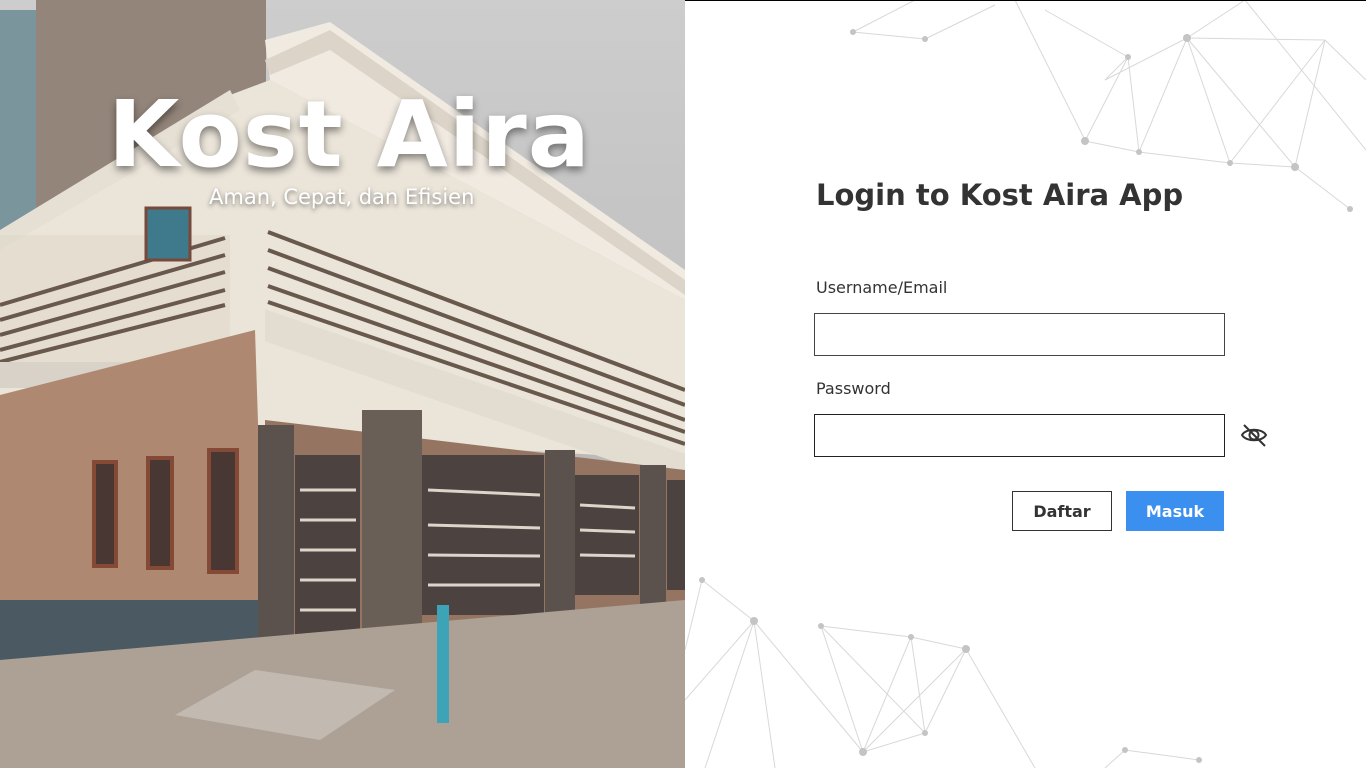 The width and height of the screenshot is (1366, 768). I want to click on top-border, so click(1025, 0).